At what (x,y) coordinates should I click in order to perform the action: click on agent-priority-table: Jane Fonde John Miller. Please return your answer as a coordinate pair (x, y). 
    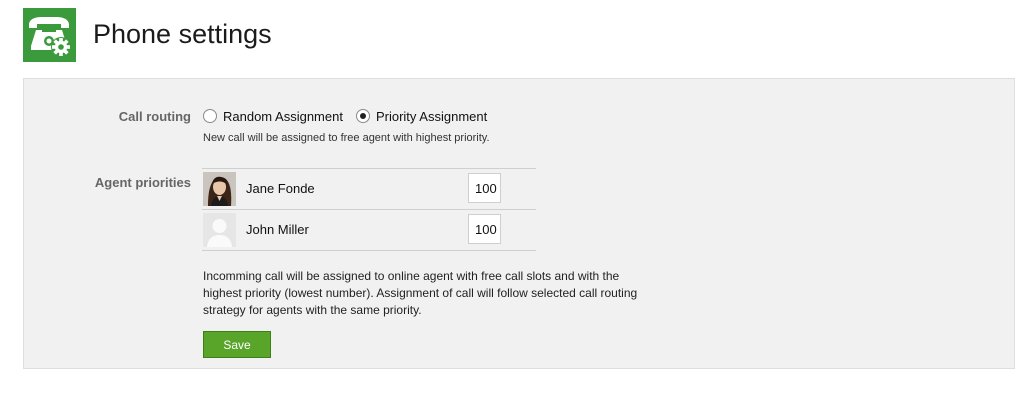
    Looking at the image, I should click on (369, 209).